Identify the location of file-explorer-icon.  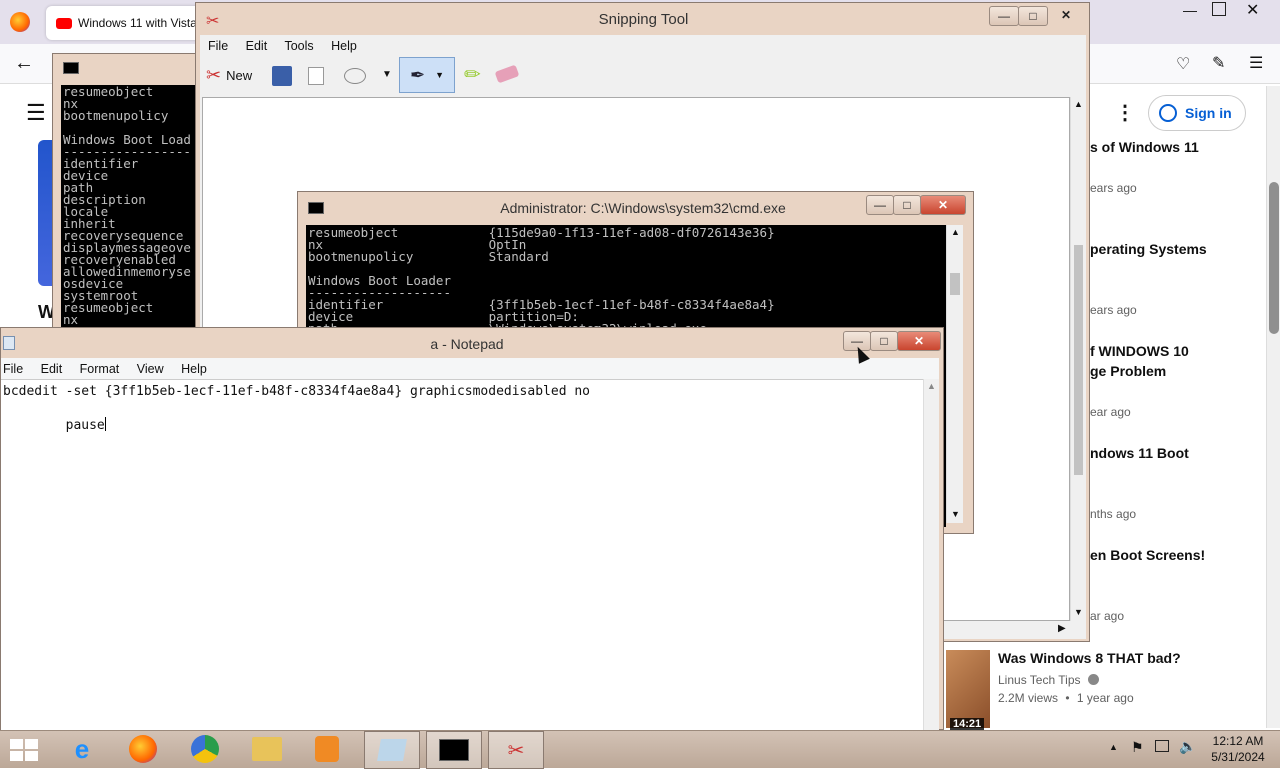
(267, 749).